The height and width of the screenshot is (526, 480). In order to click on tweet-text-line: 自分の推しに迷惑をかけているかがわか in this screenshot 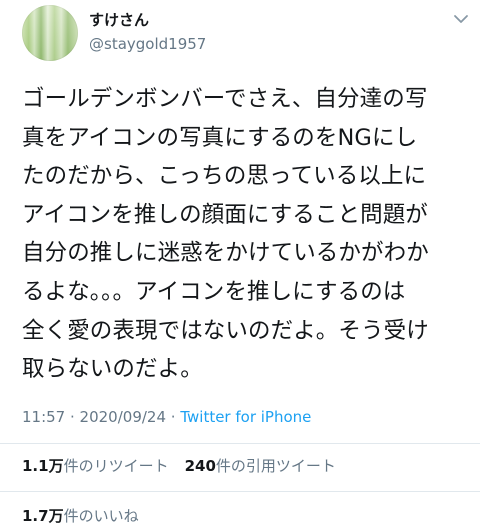, I will do `click(225, 253)`.